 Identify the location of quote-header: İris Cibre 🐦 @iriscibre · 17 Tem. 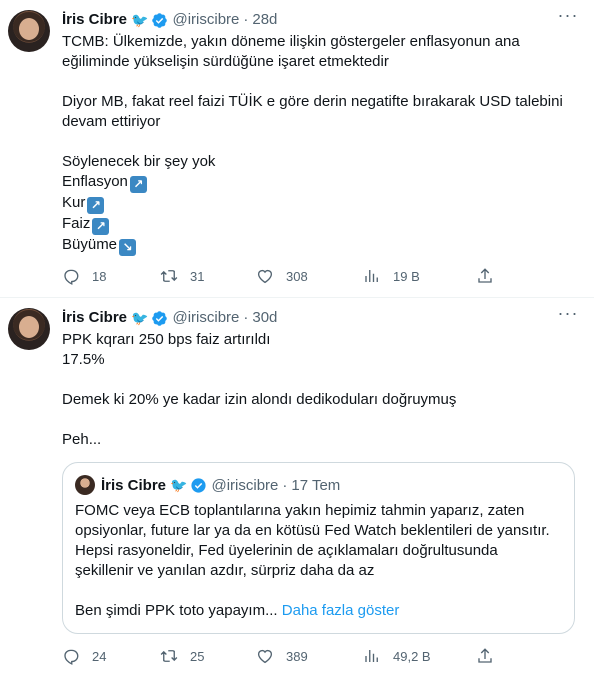
(318, 485).